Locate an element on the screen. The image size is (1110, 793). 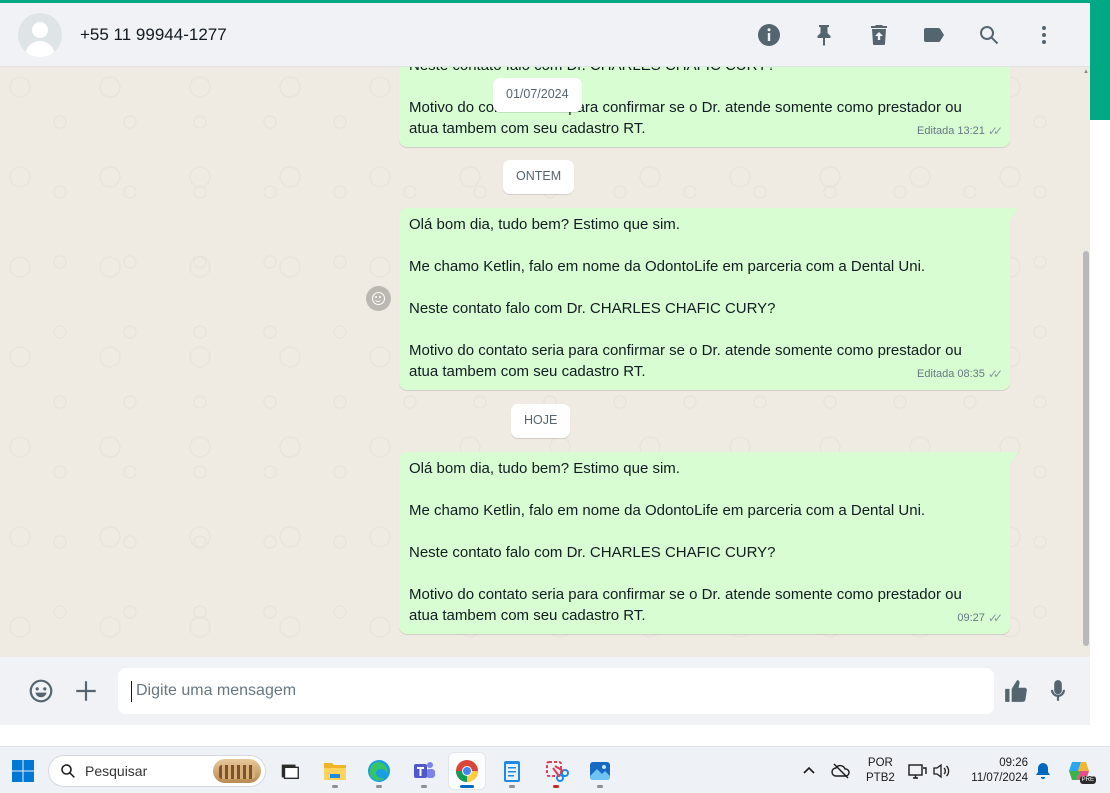
header-actions is located at coordinates (901, 35).